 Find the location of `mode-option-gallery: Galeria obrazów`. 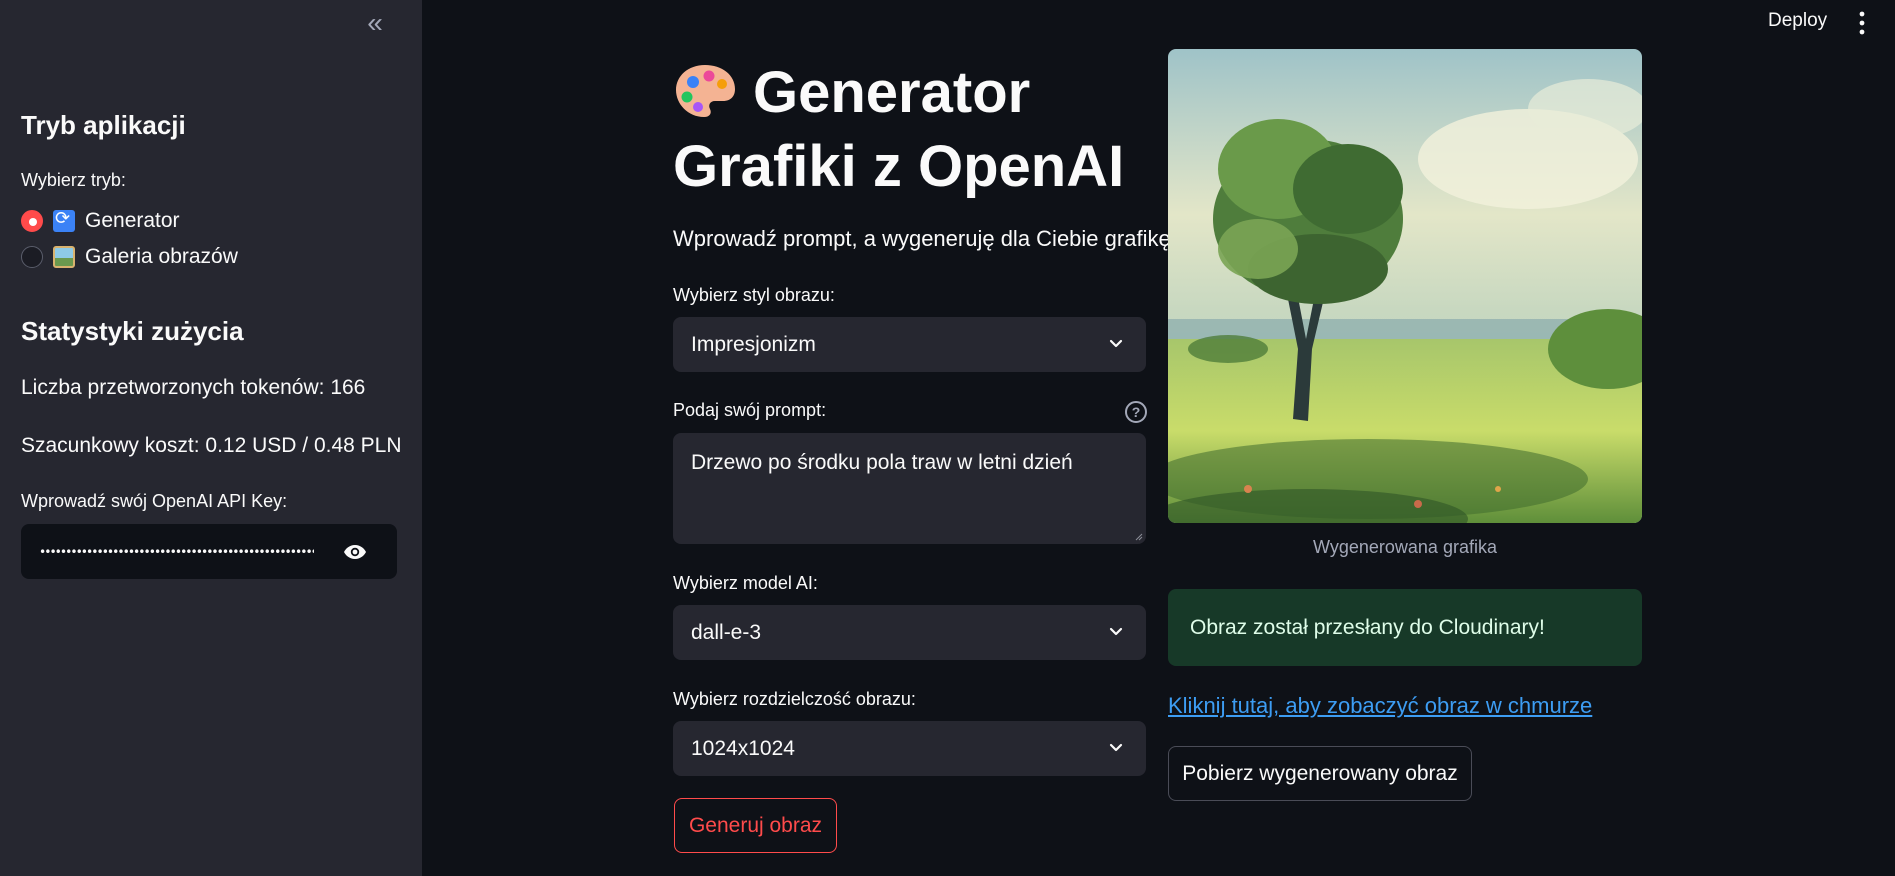

mode-option-gallery: Galeria obrazów is located at coordinates (129, 257).